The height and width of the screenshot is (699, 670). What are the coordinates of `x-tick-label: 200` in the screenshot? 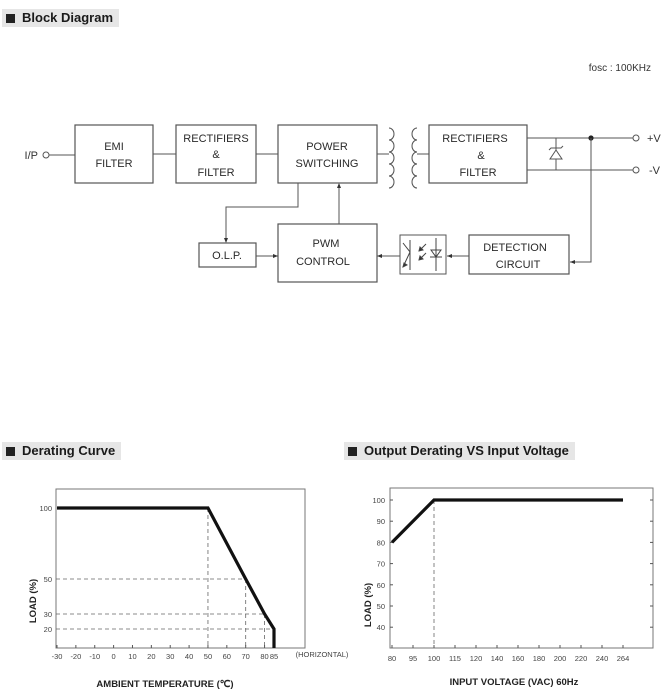 It's located at (560, 658).